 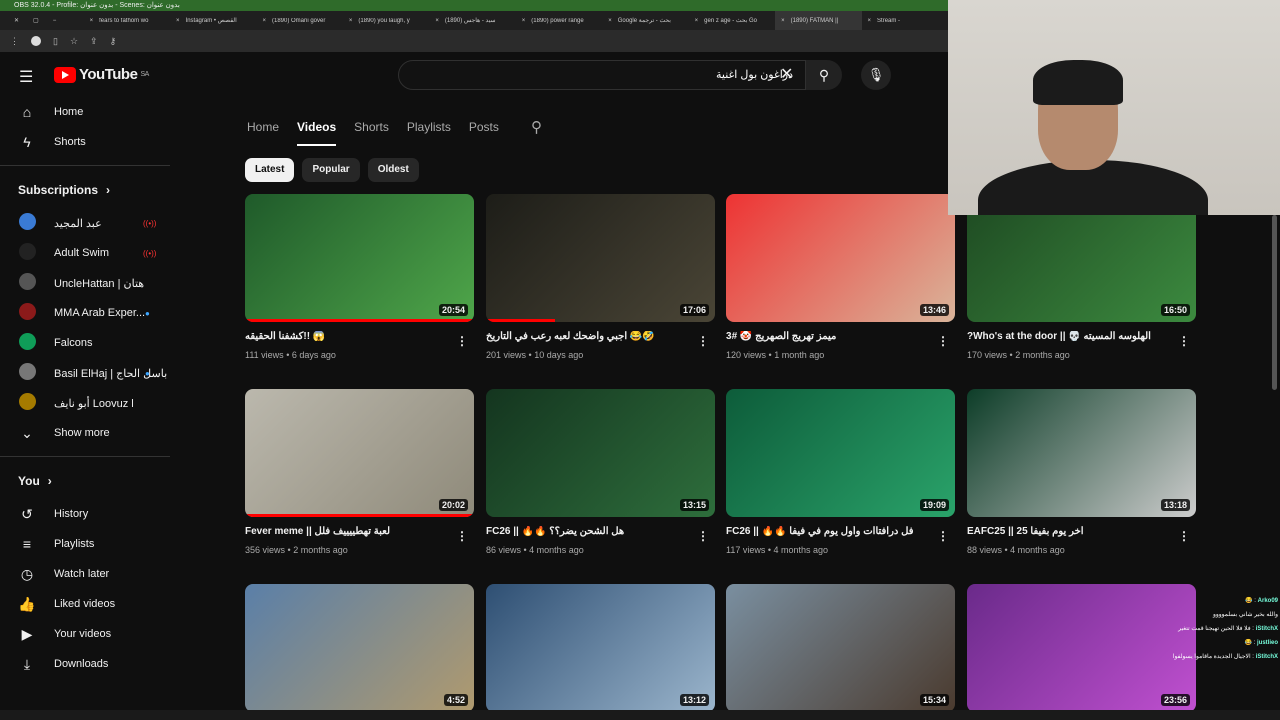 I want to click on sidebar-subscription: MMA Arab Exper... ●, so click(x=90, y=313).